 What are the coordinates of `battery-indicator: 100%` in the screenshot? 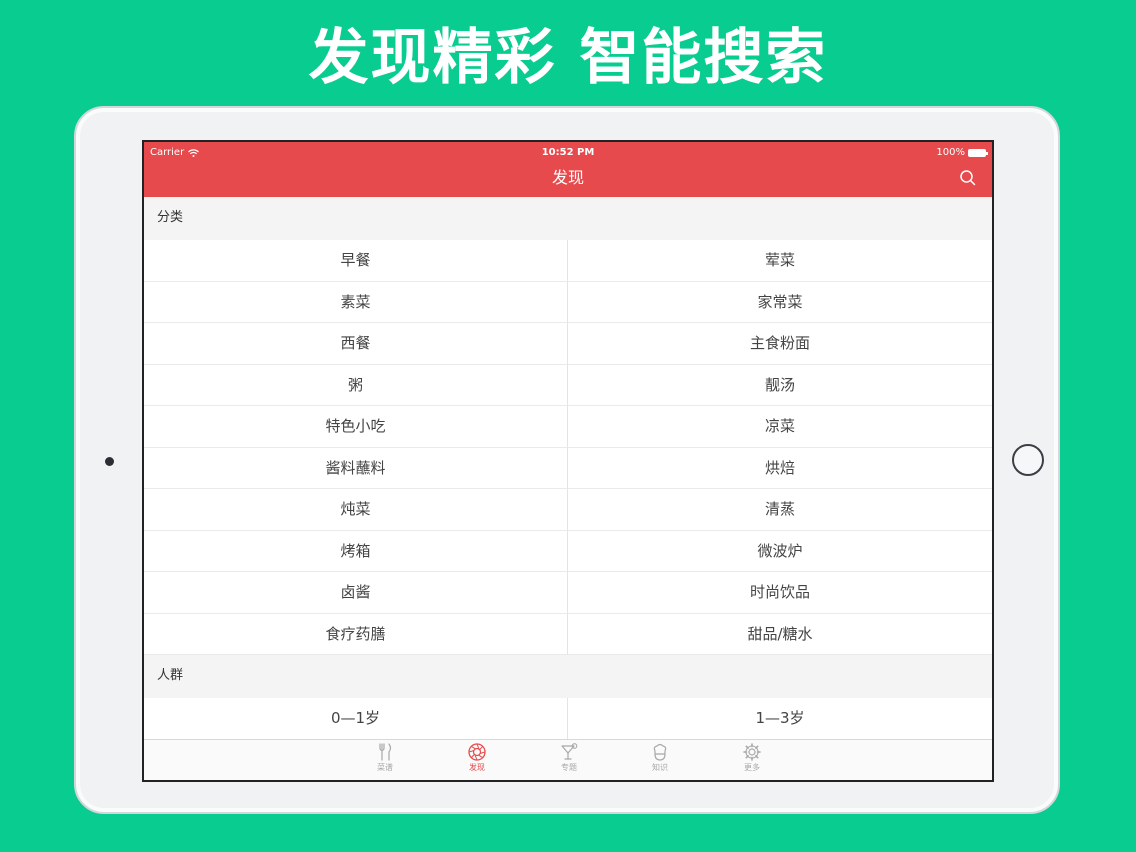 It's located at (962, 153).